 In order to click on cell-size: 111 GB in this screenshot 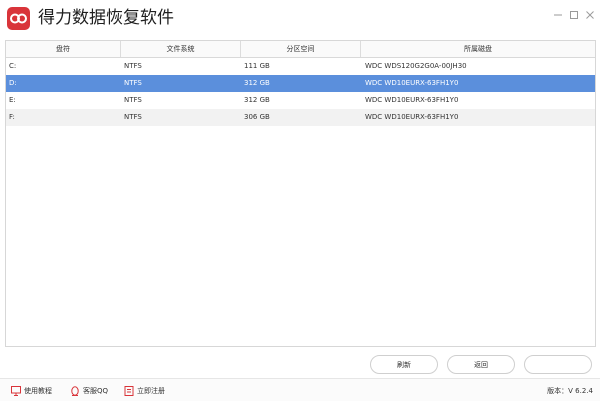, I will do `click(257, 66)`.